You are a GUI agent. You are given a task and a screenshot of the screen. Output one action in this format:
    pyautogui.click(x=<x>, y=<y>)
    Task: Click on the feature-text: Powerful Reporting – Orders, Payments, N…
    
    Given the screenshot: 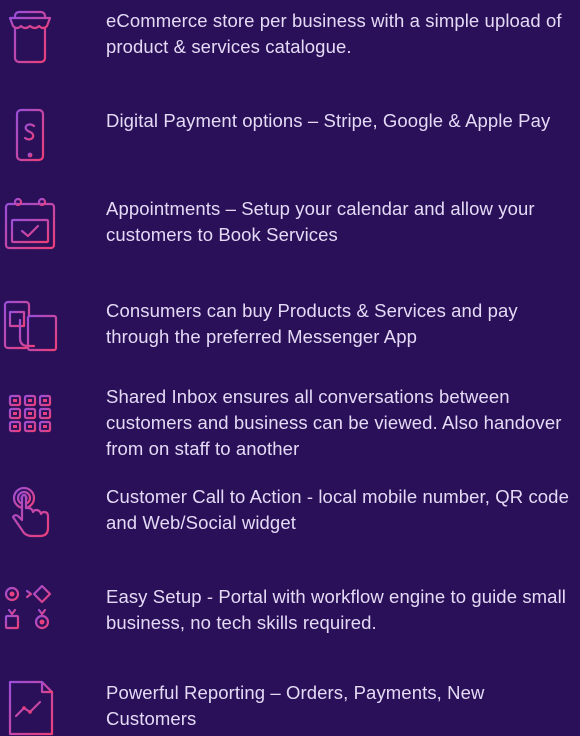 What is the action you would take?
    pyautogui.click(x=295, y=705)
    